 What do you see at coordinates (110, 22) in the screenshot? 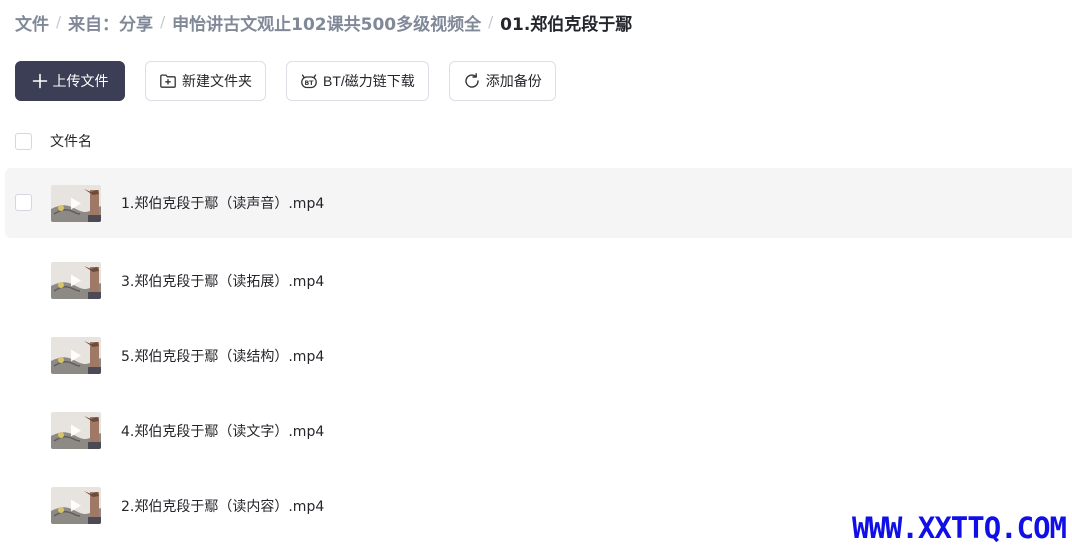
I see `breadcrumb-item-shared: 来自：分享` at bounding box center [110, 22].